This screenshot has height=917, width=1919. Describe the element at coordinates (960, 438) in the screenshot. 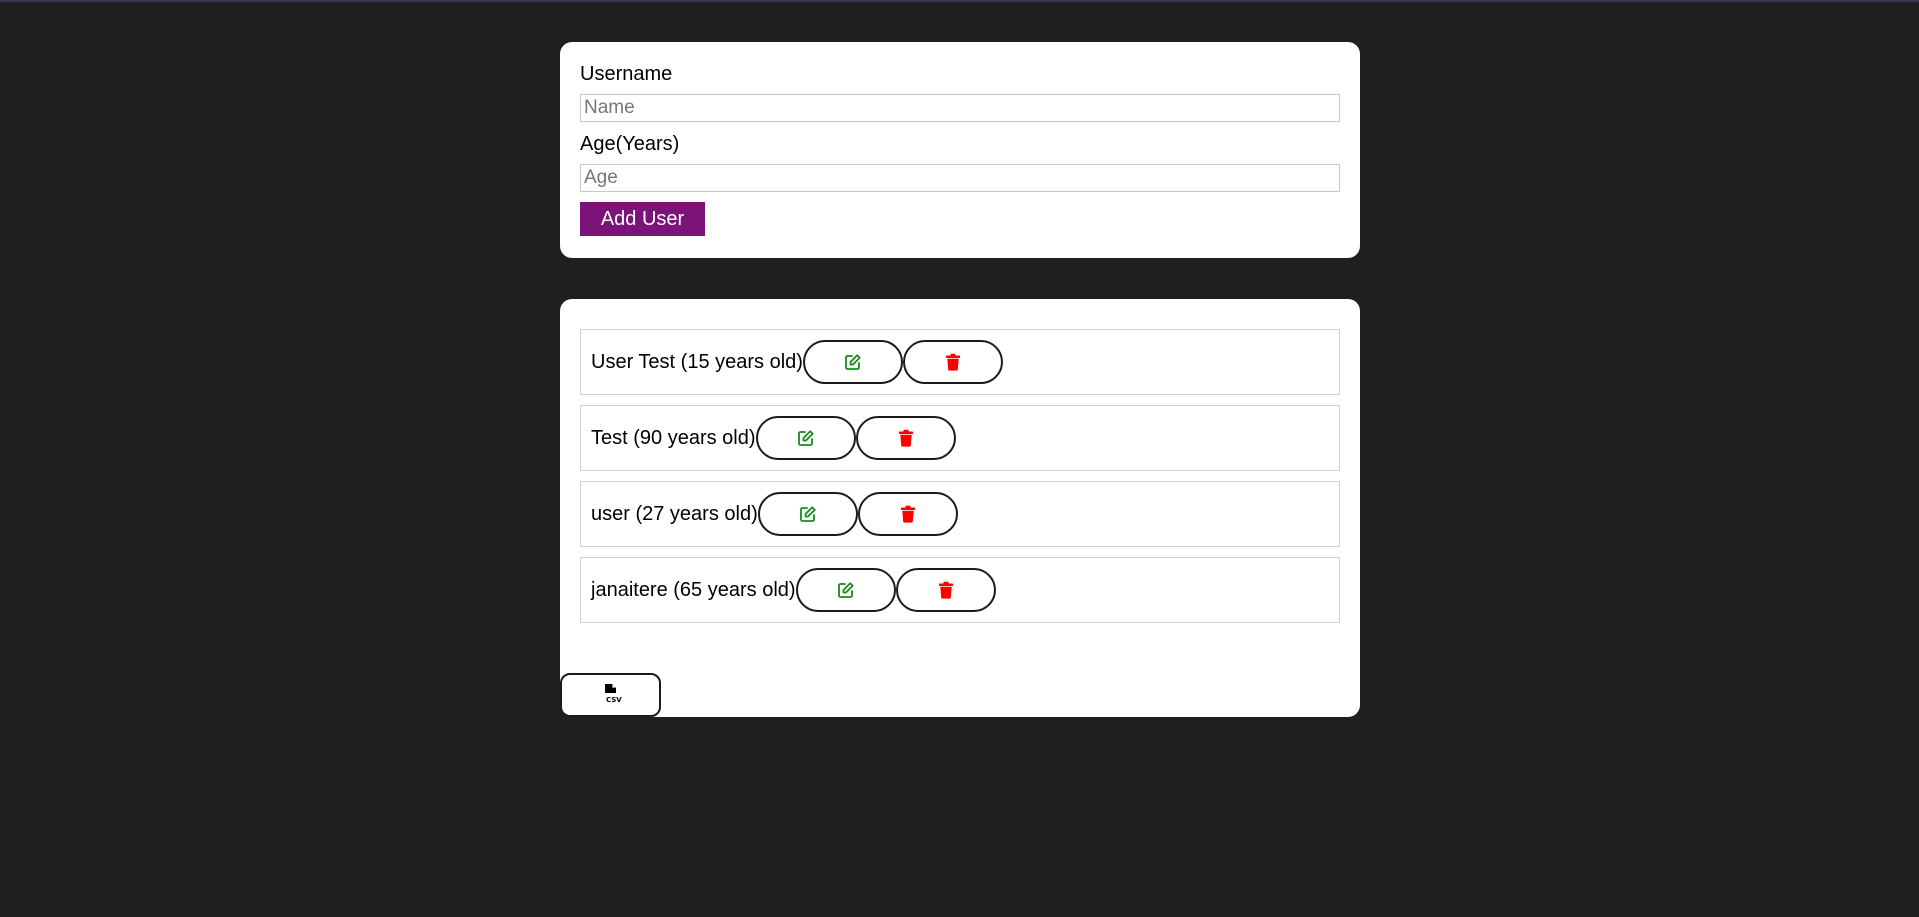

I see `user-list-item: Test (90 years old)` at that location.